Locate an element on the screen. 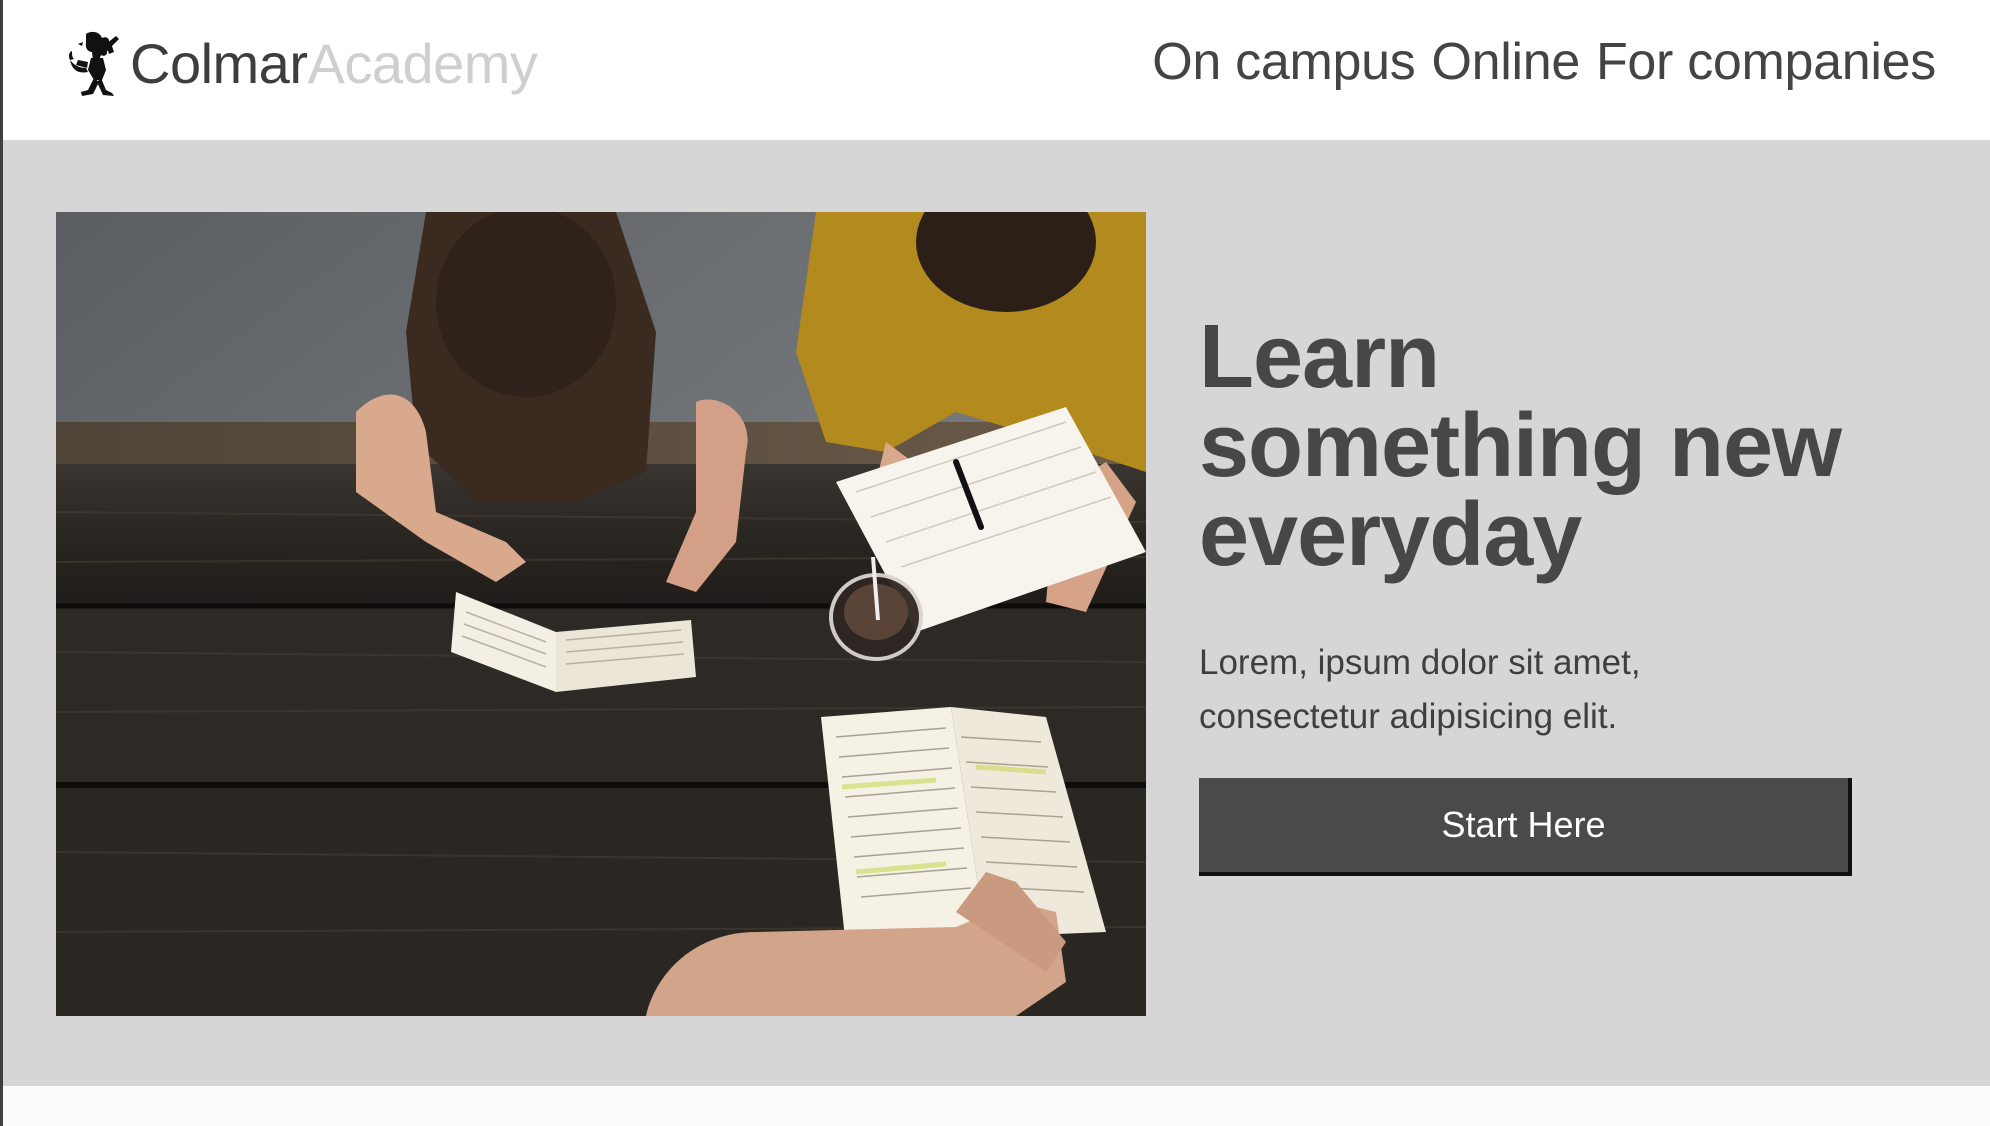  brand-name-secondary: Academy is located at coordinates (422, 63).